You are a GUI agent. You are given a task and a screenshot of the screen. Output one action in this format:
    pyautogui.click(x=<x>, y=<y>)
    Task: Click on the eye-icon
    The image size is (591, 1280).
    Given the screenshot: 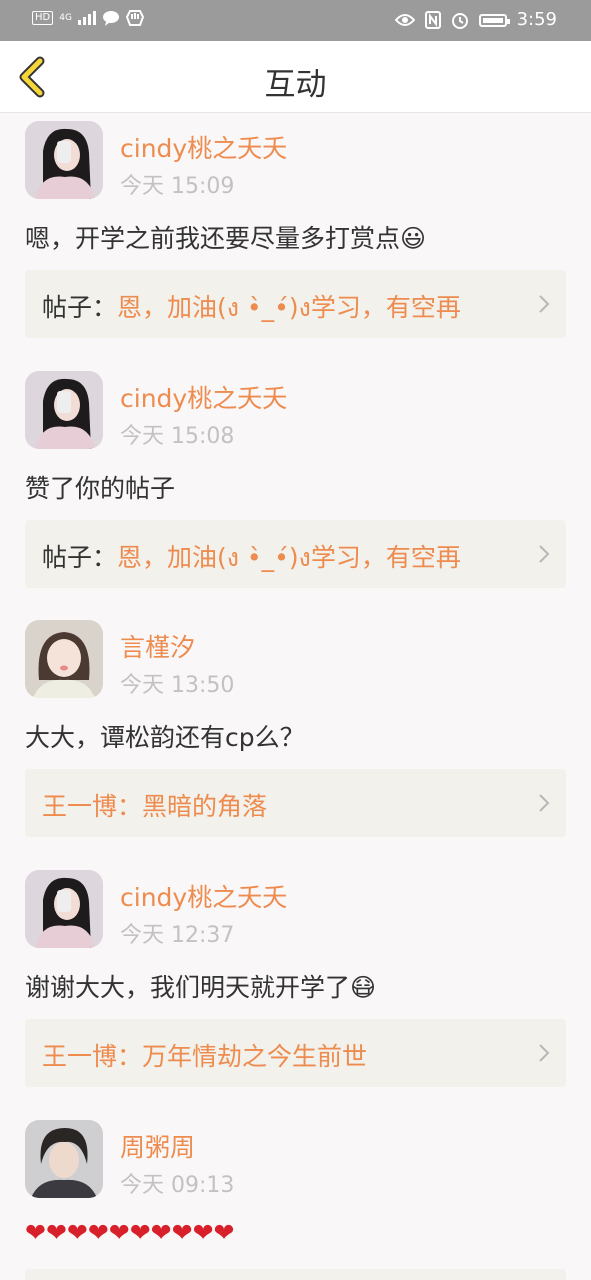 What is the action you would take?
    pyautogui.click(x=404, y=20)
    